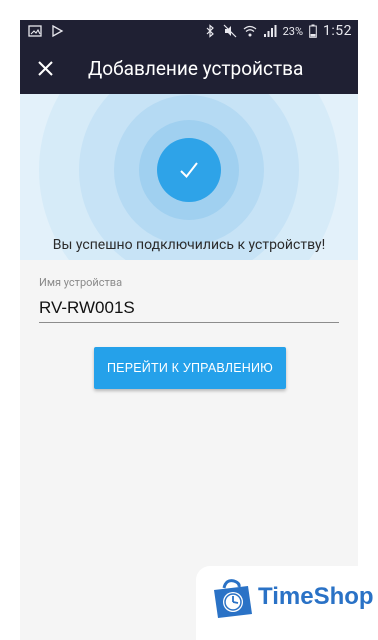  Describe the element at coordinates (337, 31) in the screenshot. I see `clock: 1:52` at that location.